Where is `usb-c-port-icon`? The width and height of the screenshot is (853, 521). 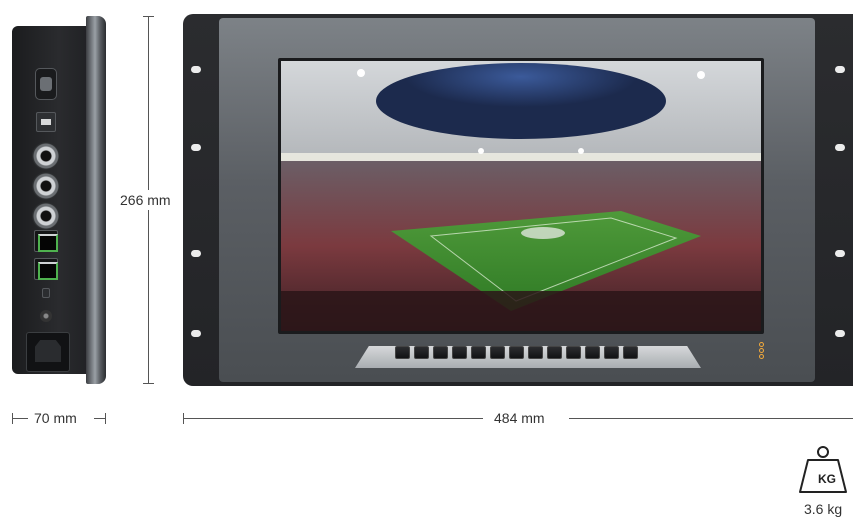 usb-c-port-icon is located at coordinates (46, 293).